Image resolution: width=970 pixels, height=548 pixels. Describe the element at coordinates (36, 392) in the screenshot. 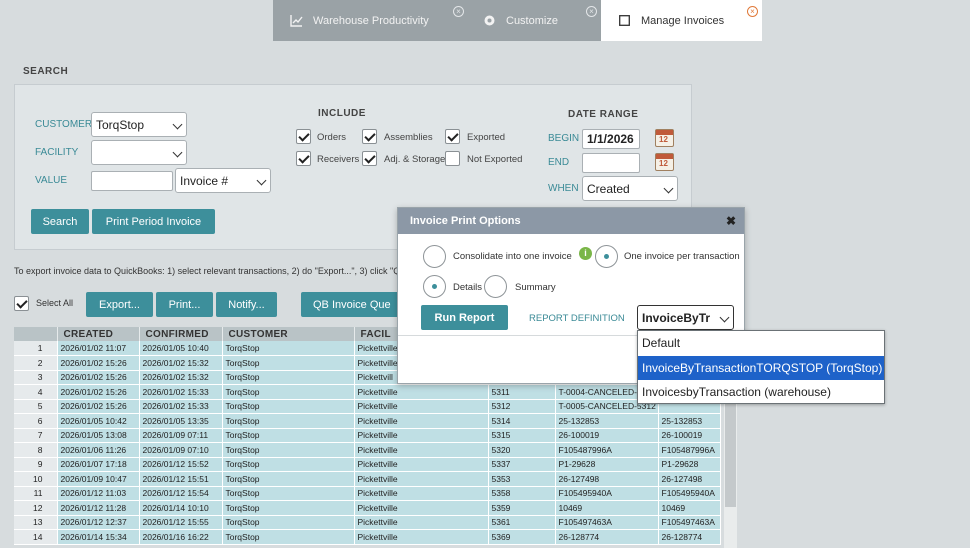

I see `row-number: 4` at that location.